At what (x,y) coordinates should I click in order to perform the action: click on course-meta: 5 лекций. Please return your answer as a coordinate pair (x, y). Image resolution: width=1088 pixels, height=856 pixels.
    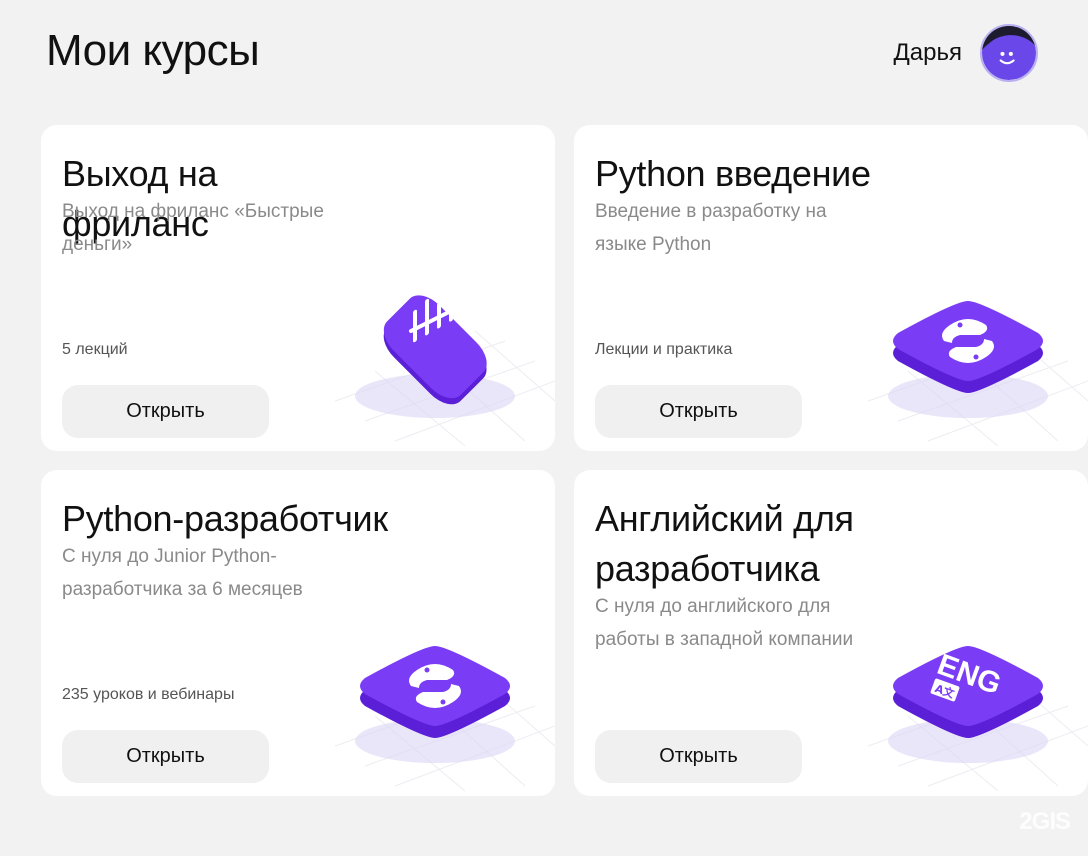
    Looking at the image, I should click on (95, 349).